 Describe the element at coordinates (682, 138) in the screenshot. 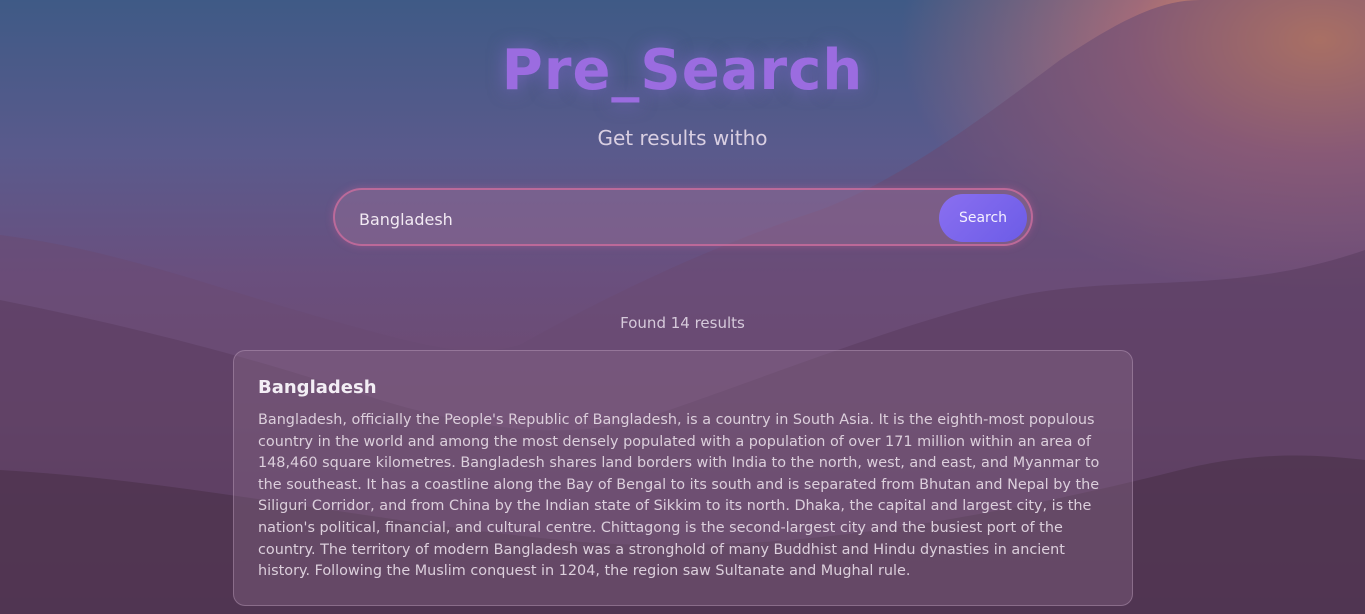

I see `page-subtitle: Get results witho` at that location.